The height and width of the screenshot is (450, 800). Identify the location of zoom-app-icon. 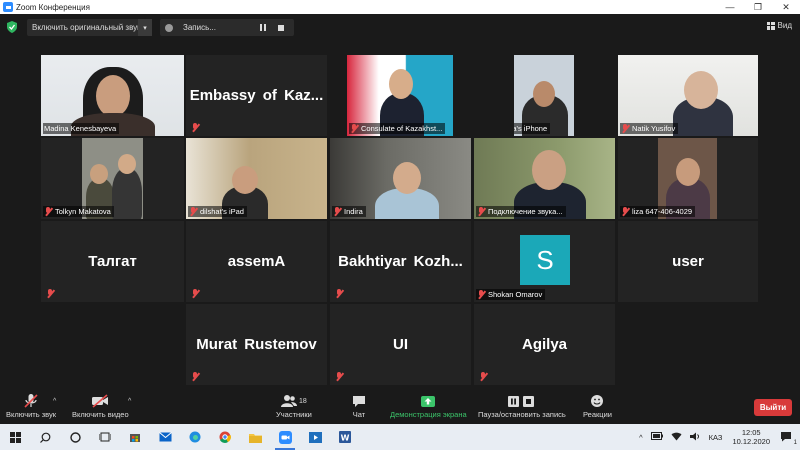
(8, 7).